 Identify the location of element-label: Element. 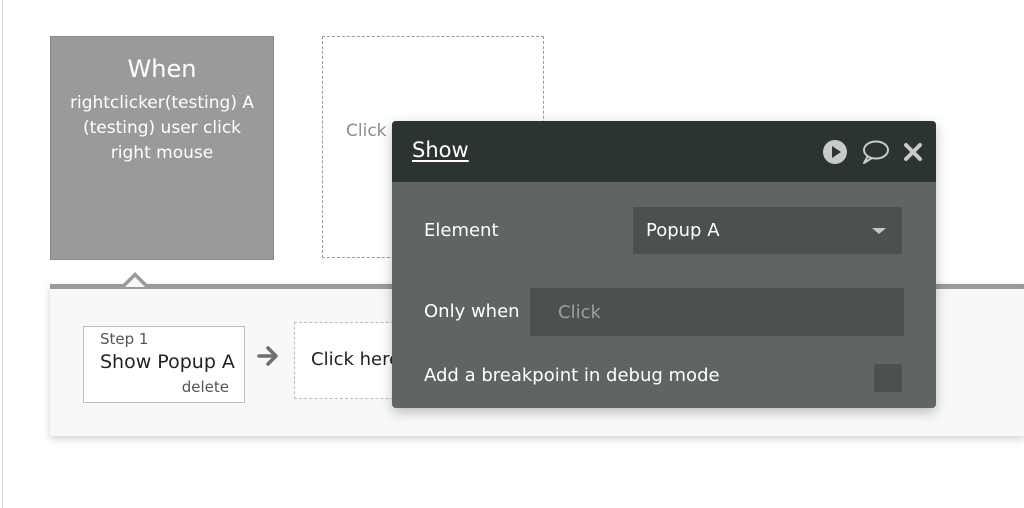
(461, 230).